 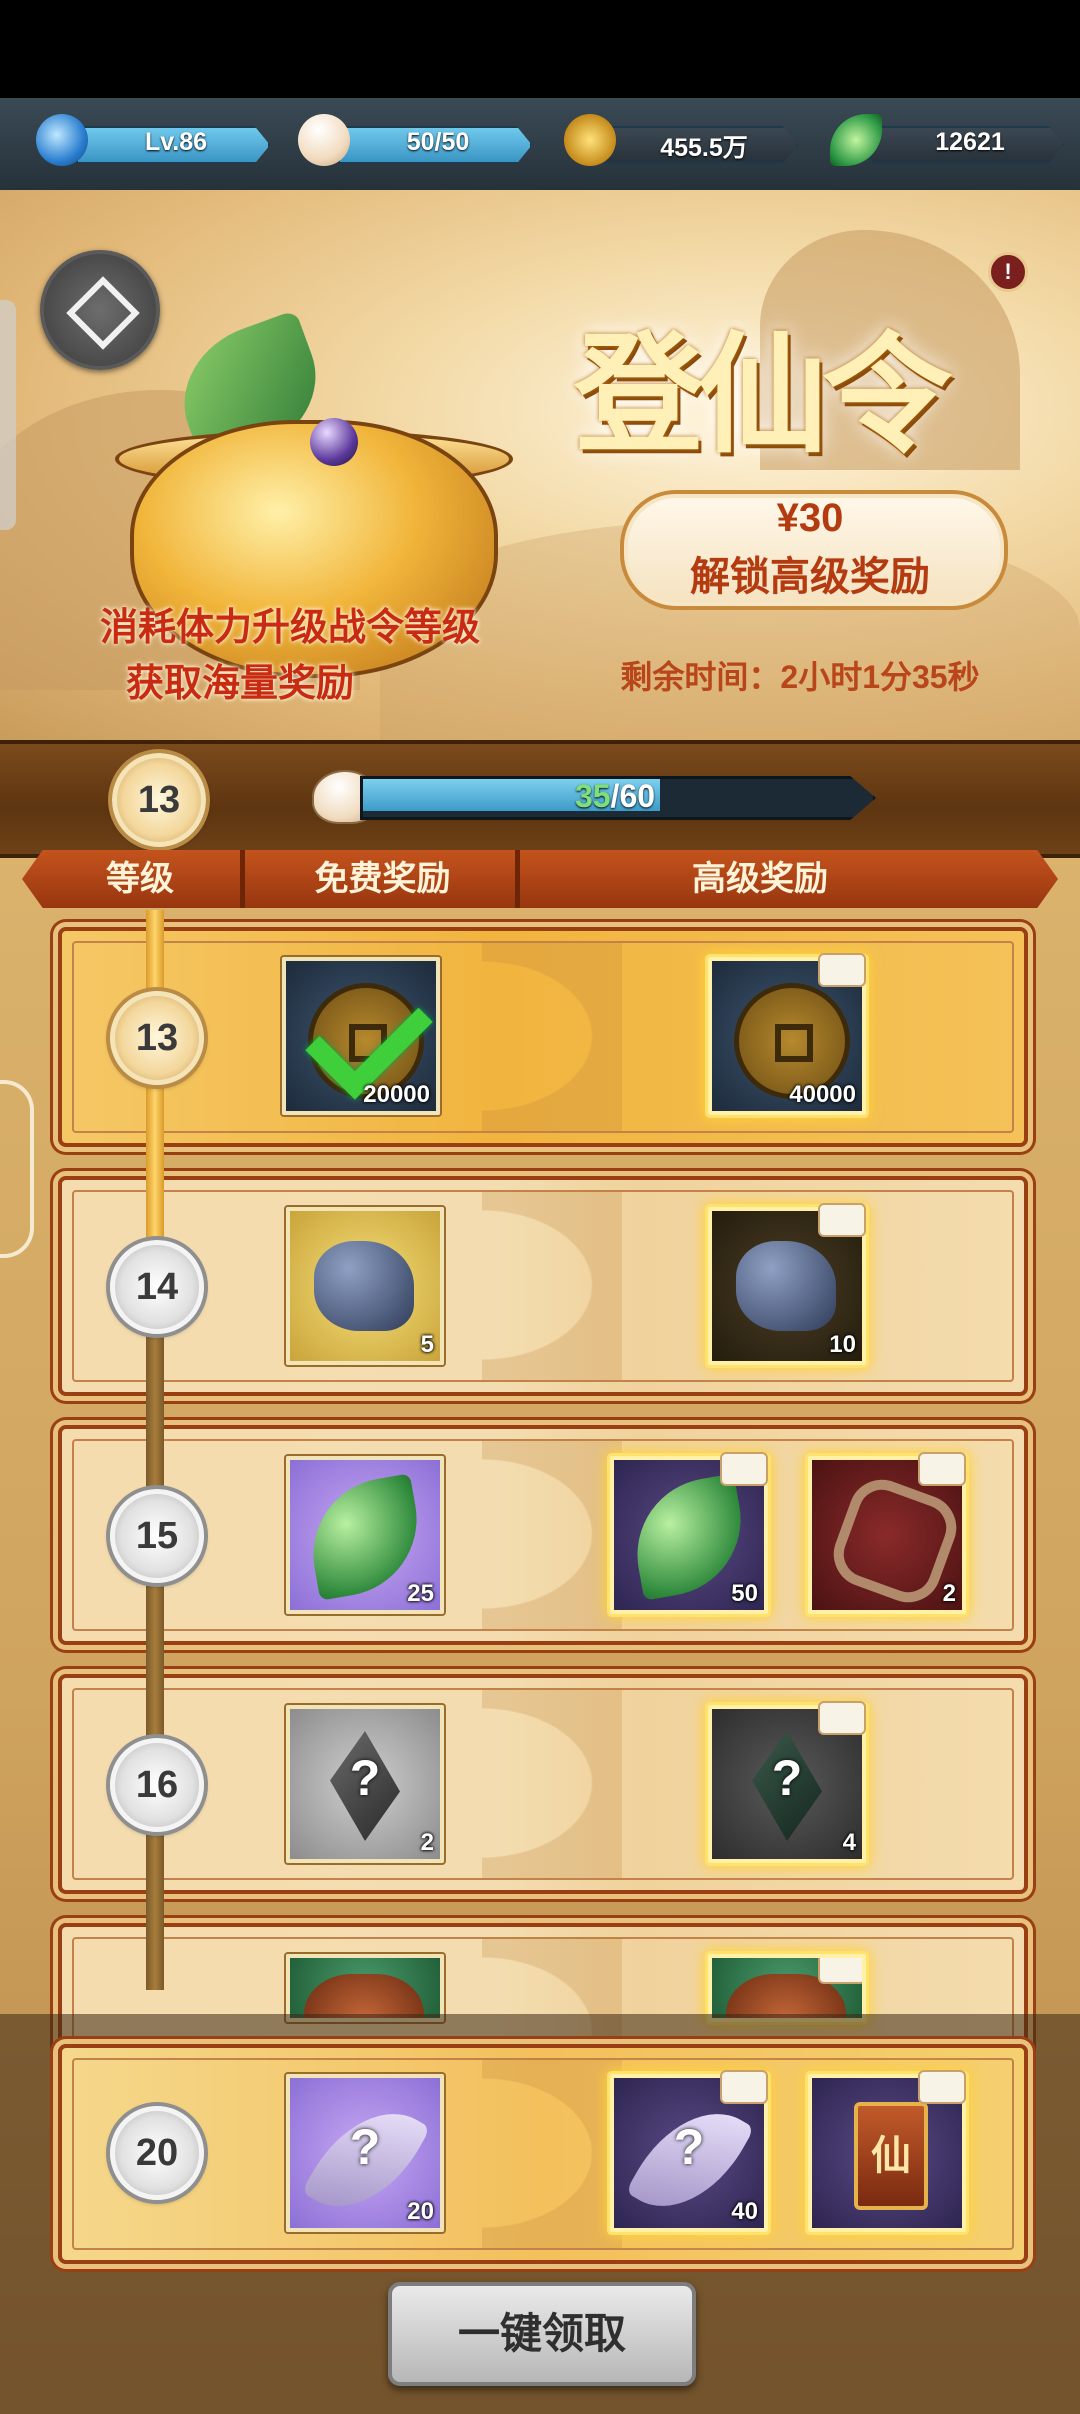 I want to click on current-level-medal: 13, so click(x=159, y=800).